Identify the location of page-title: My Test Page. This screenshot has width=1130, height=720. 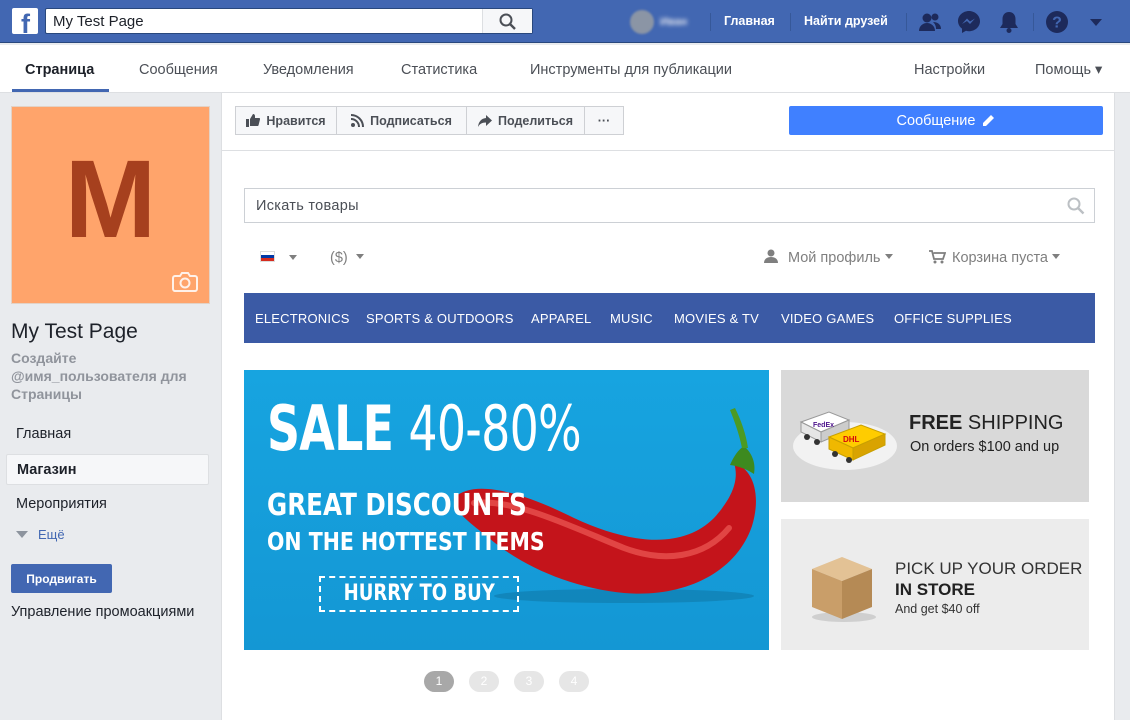
(74, 331).